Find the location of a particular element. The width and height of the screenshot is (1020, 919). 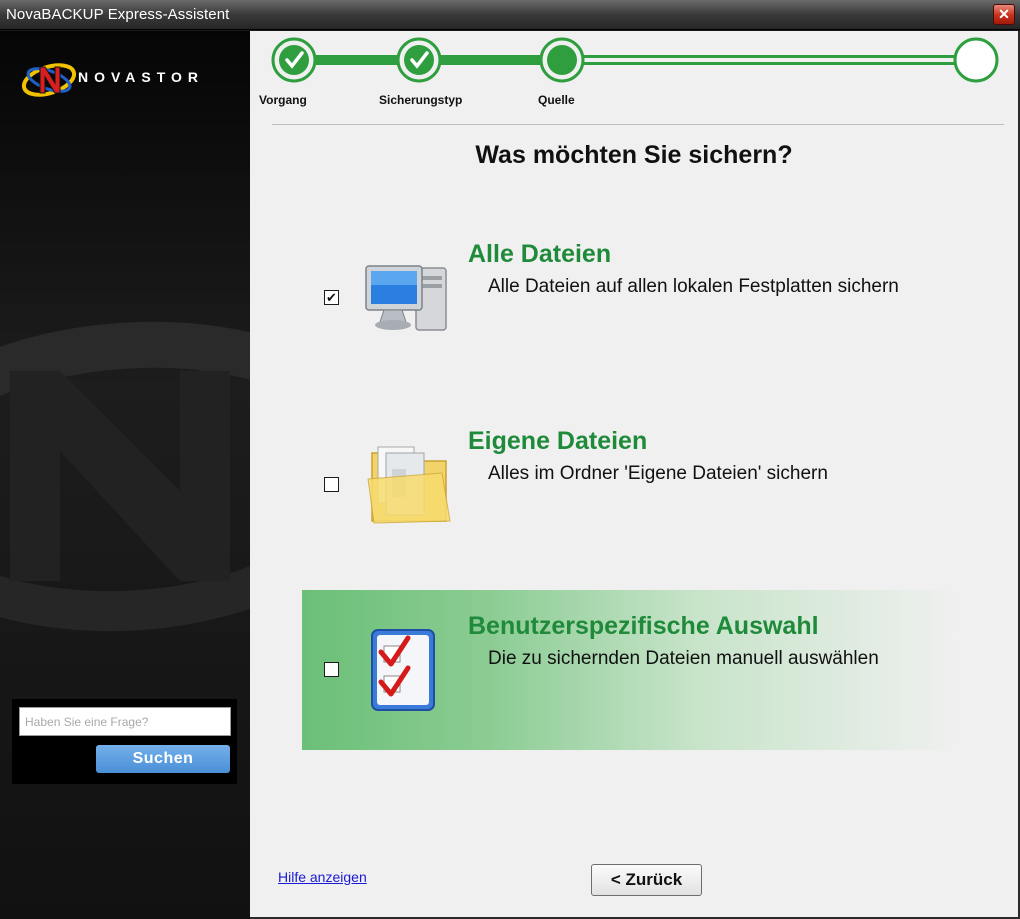

novastor-logo-icon is located at coordinates (49, 80).